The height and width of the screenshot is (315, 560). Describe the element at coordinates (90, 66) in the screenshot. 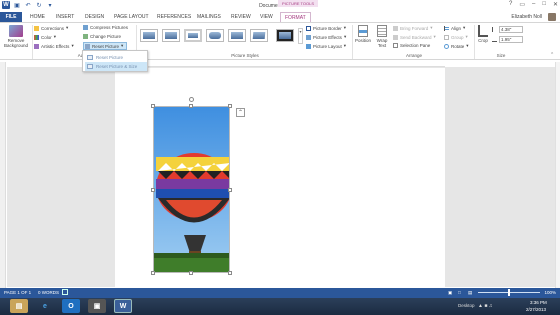

I see `reset-picture-size-icon` at that location.